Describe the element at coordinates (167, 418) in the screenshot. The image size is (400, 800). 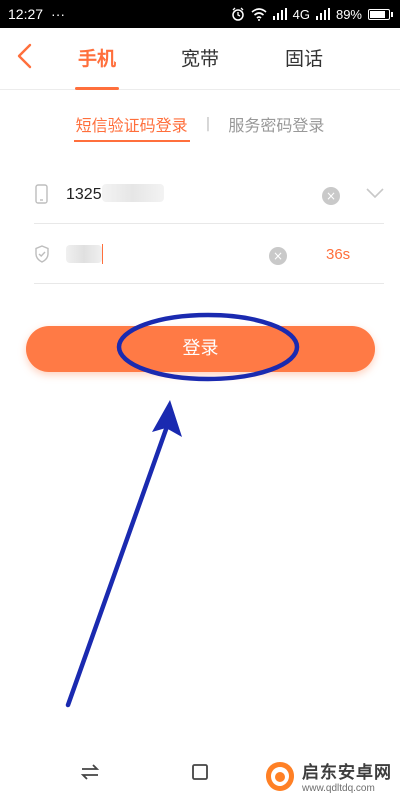
I see `annotation-arrow-head` at that location.